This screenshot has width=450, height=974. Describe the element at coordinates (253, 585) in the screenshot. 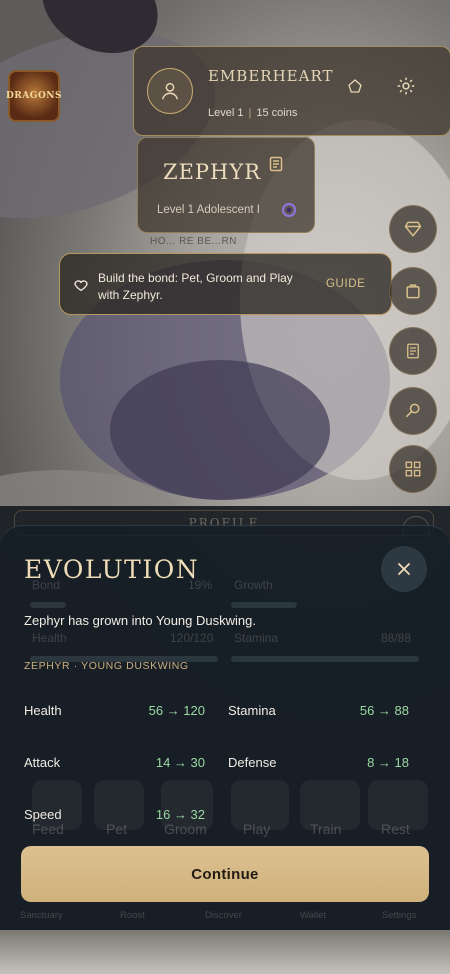

I see `ghost-growth-label: Growth` at that location.